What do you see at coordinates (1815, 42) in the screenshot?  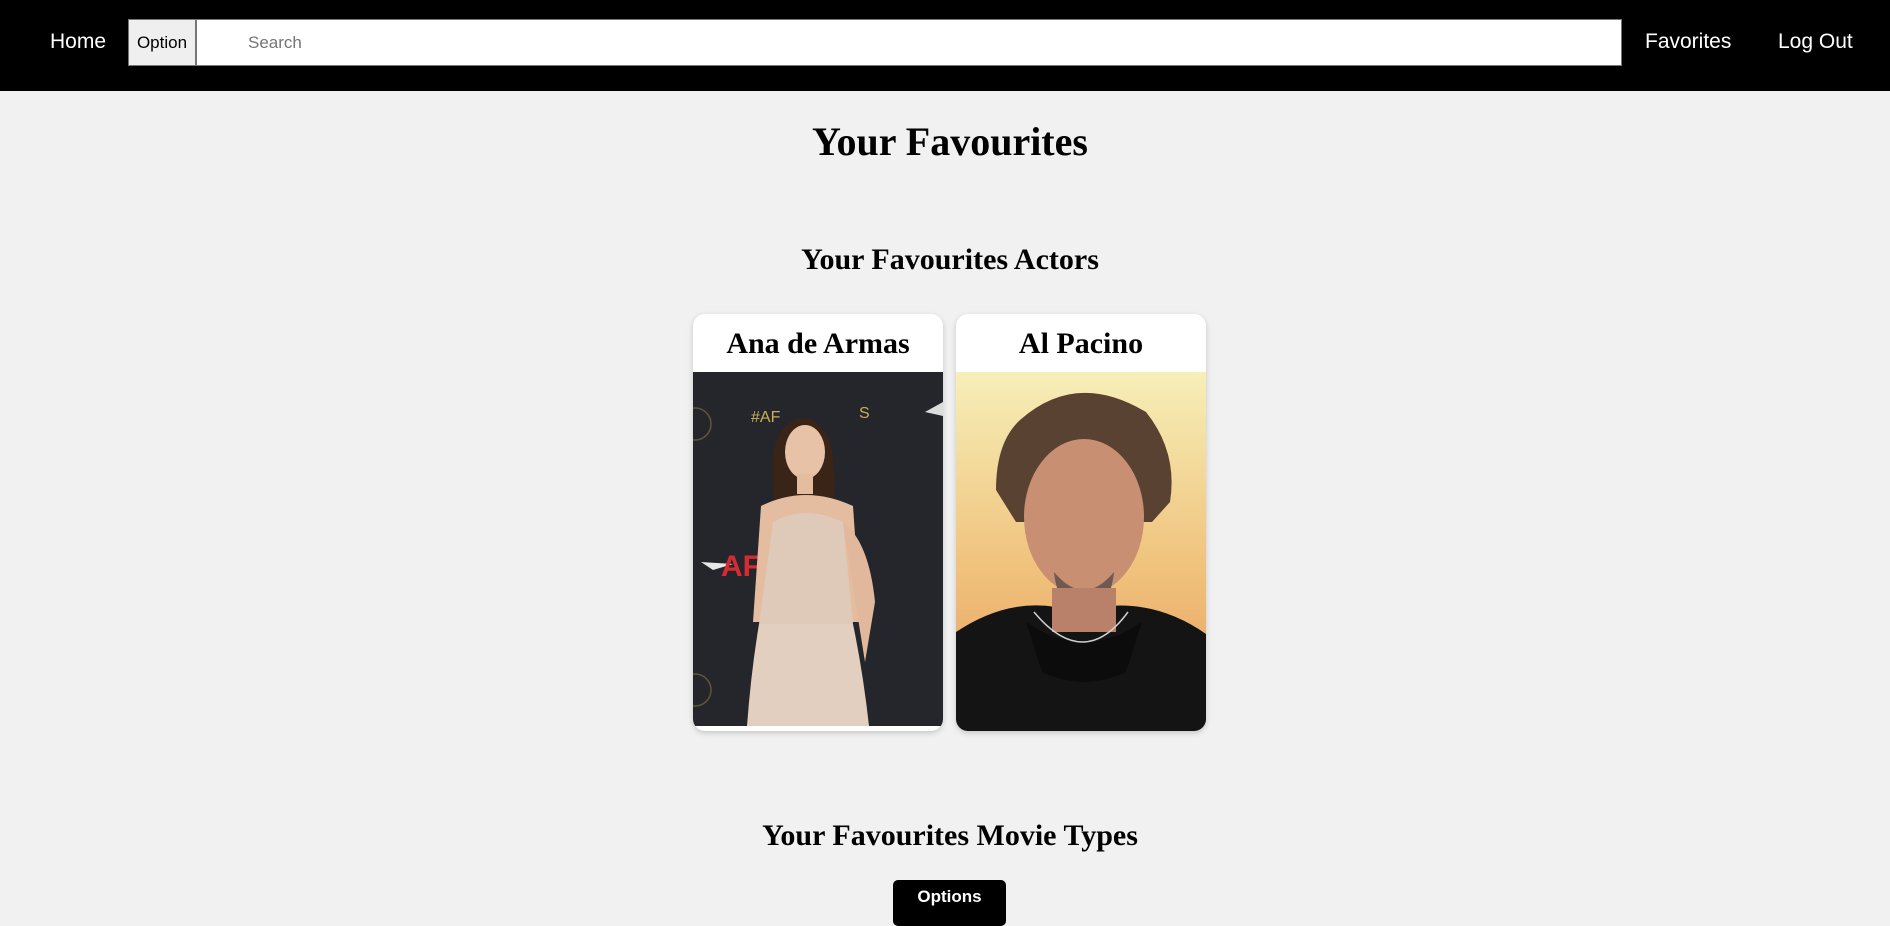 I see `logout-link: Log Out` at bounding box center [1815, 42].